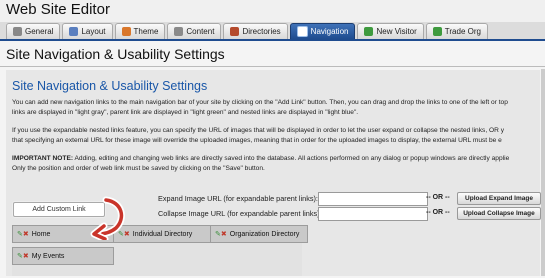 The width and height of the screenshot is (545, 278). Describe the element at coordinates (438, 212) in the screenshot. I see `collapse-or-label: -- OR --` at that location.